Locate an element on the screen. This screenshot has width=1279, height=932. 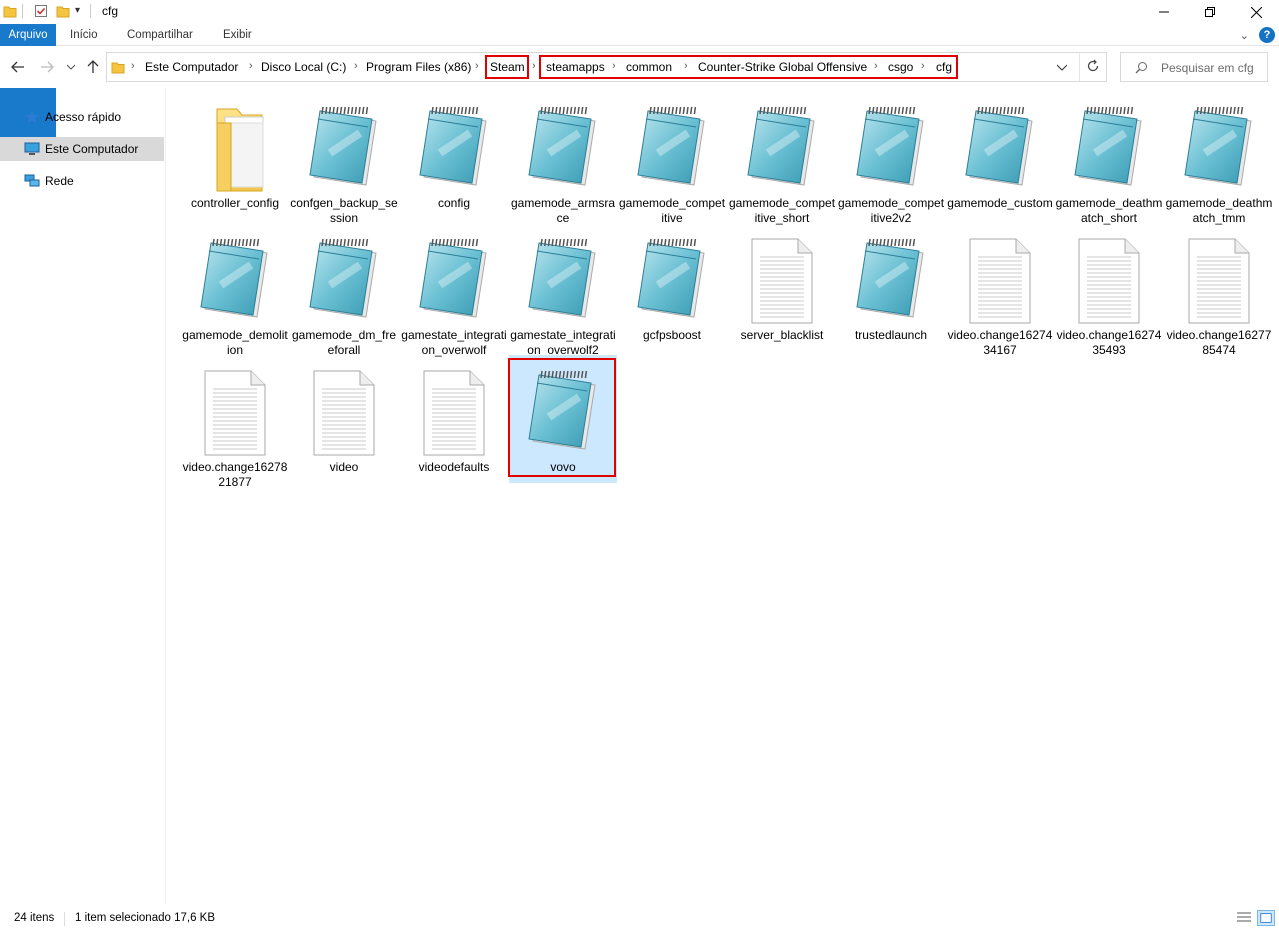
file-name: gamemode_demolition is located at coordinates (235, 342).